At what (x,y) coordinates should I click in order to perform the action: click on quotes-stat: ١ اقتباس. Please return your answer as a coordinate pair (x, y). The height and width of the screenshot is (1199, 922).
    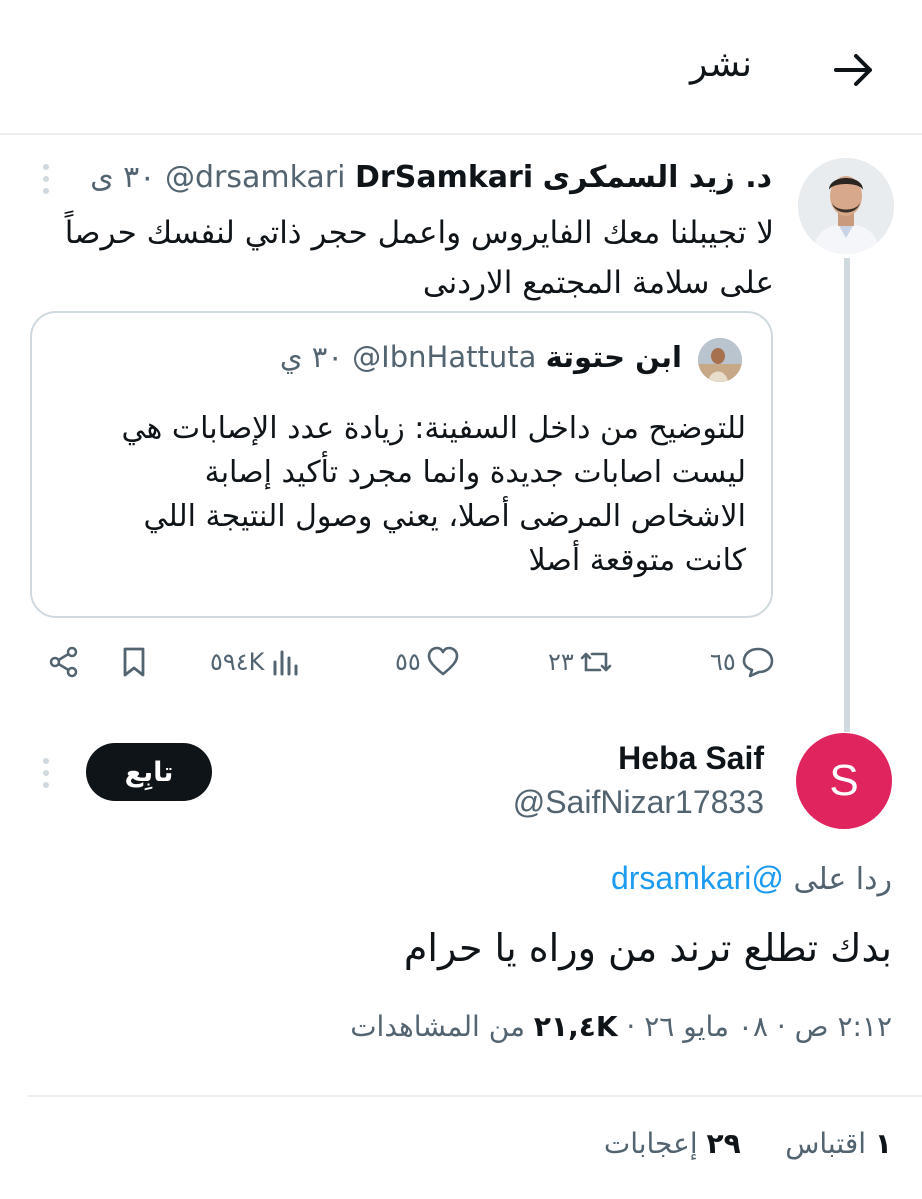
    Looking at the image, I should click on (838, 1143).